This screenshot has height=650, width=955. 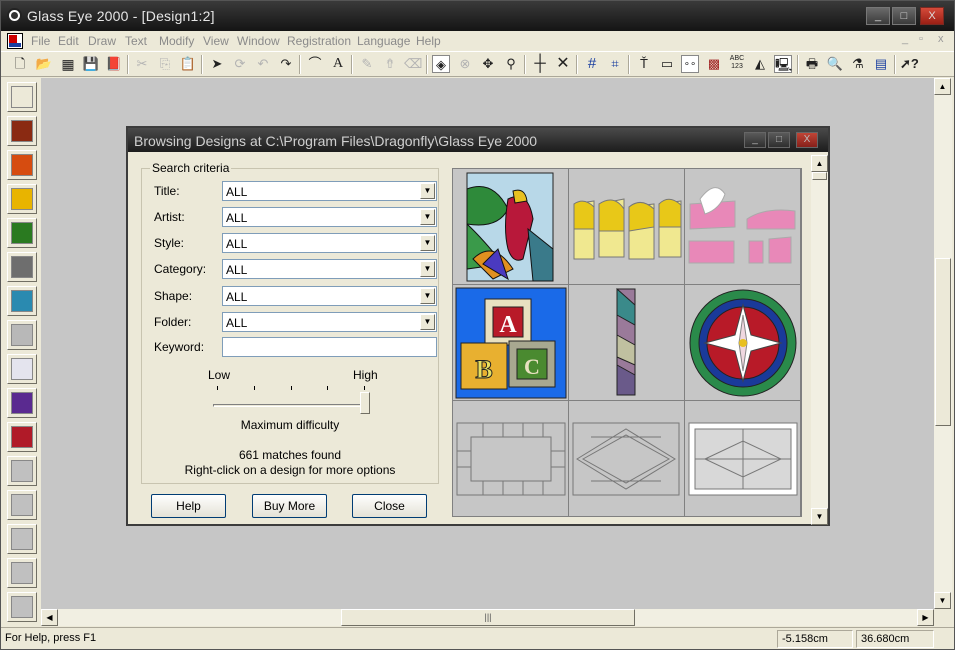 What do you see at coordinates (136, 41) in the screenshot?
I see `menu-text: Text` at bounding box center [136, 41].